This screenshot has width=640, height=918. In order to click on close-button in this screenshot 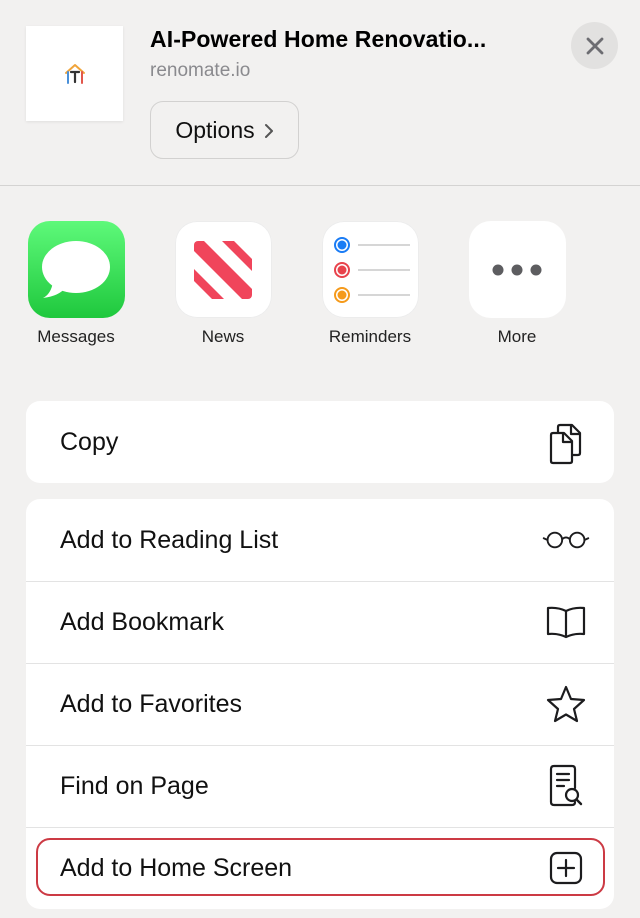, I will do `click(594, 45)`.